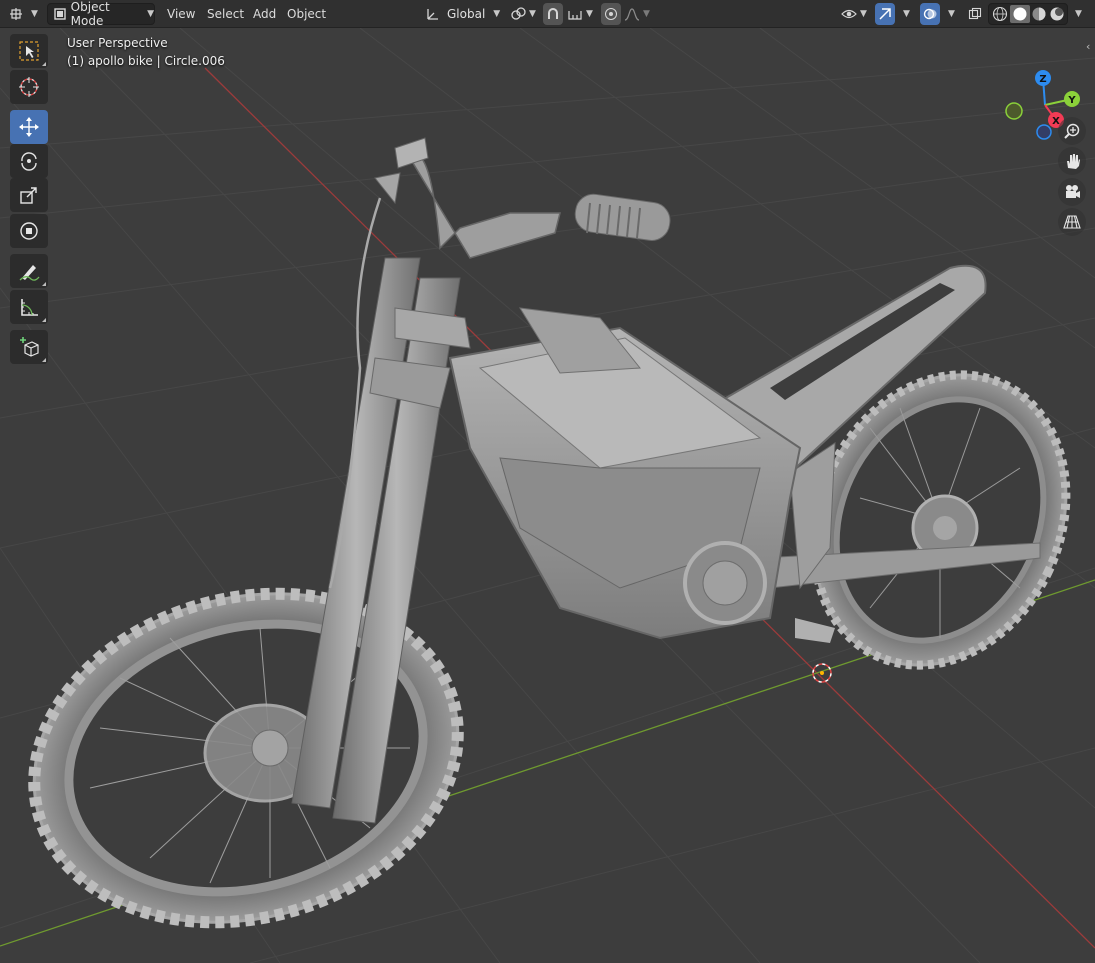 This screenshot has height=963, width=1095. I want to click on gizmo-toggle-icon, so click(885, 14).